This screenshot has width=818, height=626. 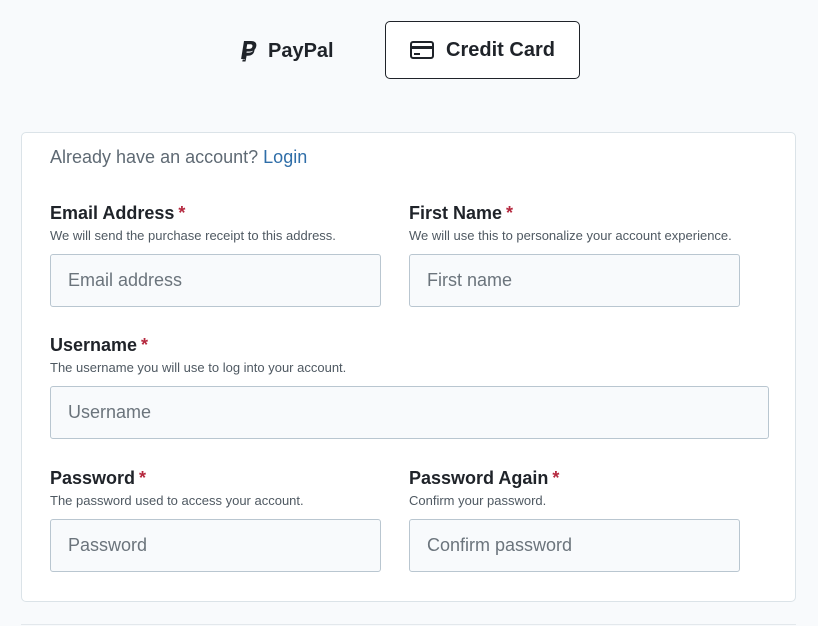 I want to click on credit-card-tab-label: Credit Card, so click(x=500, y=49).